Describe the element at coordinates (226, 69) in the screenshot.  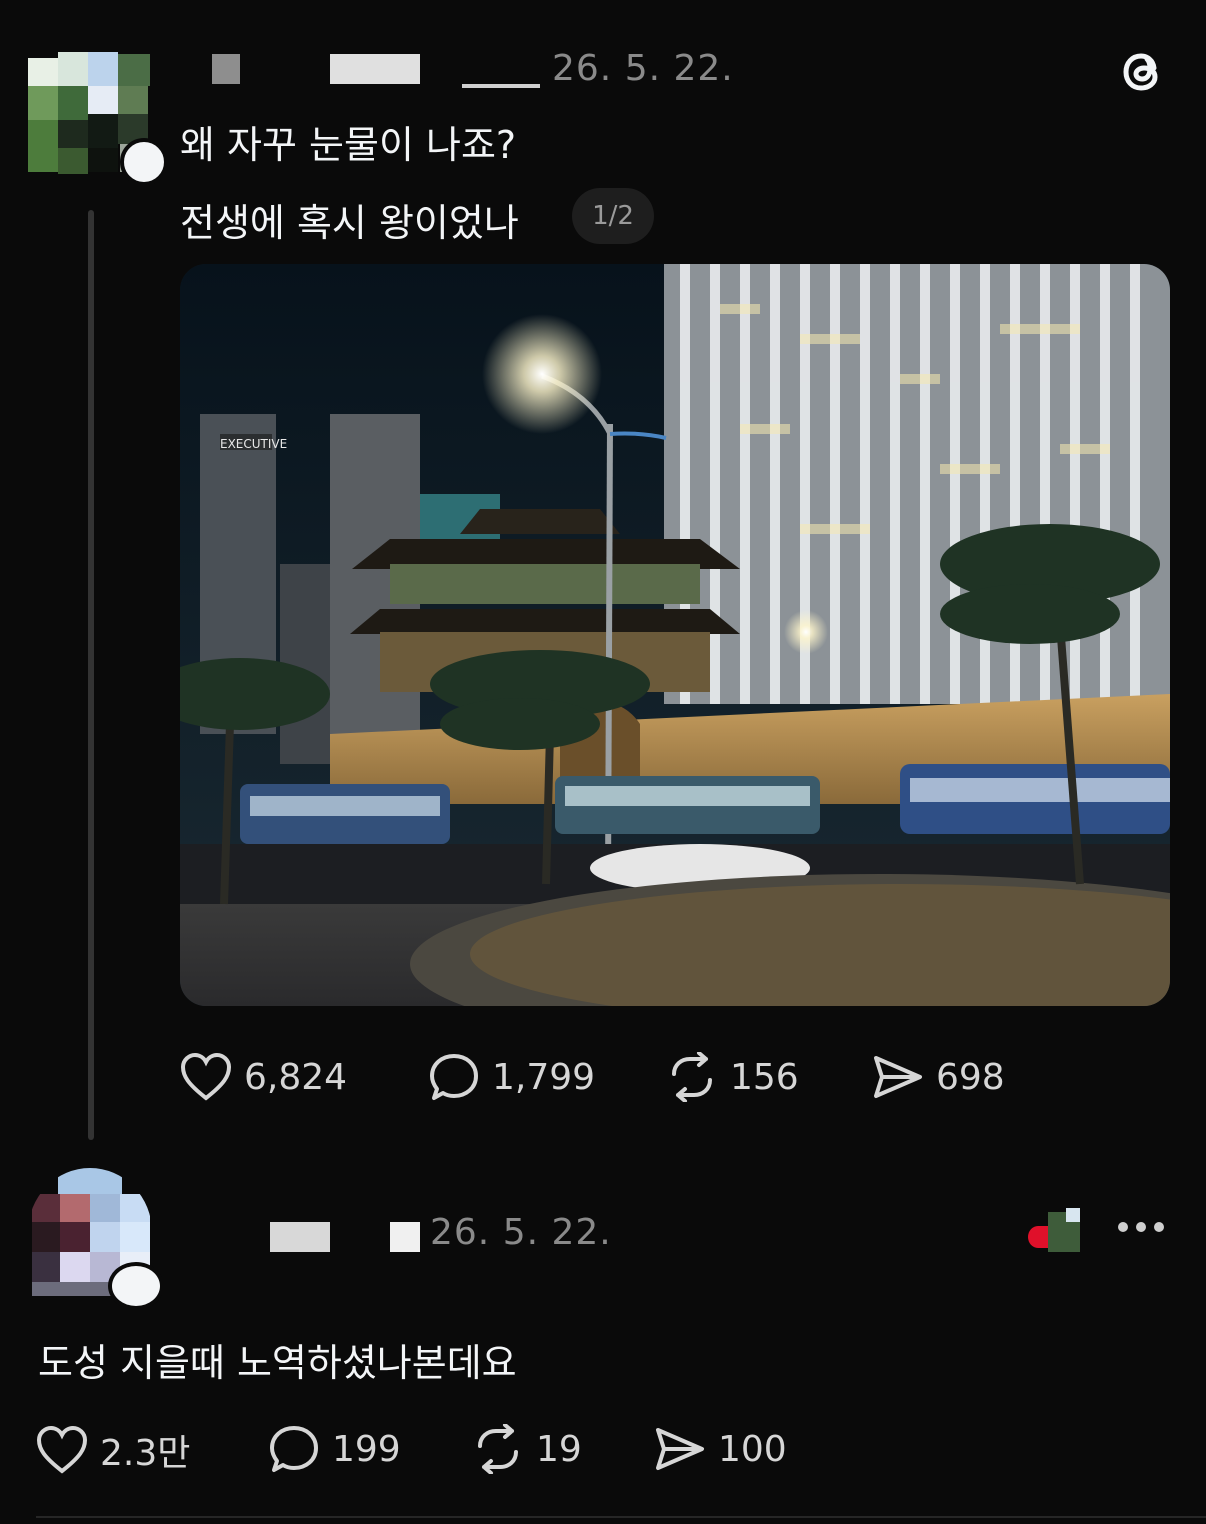
I see `username-blurred` at that location.